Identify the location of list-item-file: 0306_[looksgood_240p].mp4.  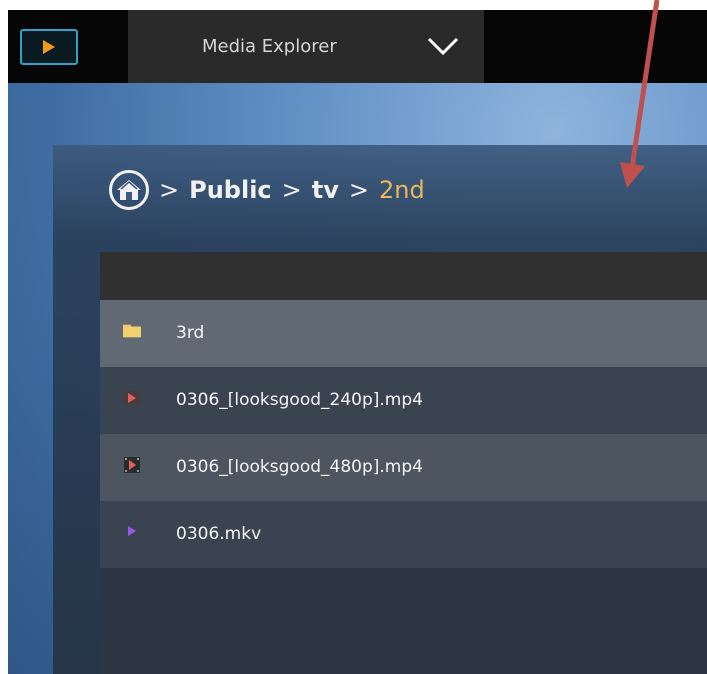
(403, 400).